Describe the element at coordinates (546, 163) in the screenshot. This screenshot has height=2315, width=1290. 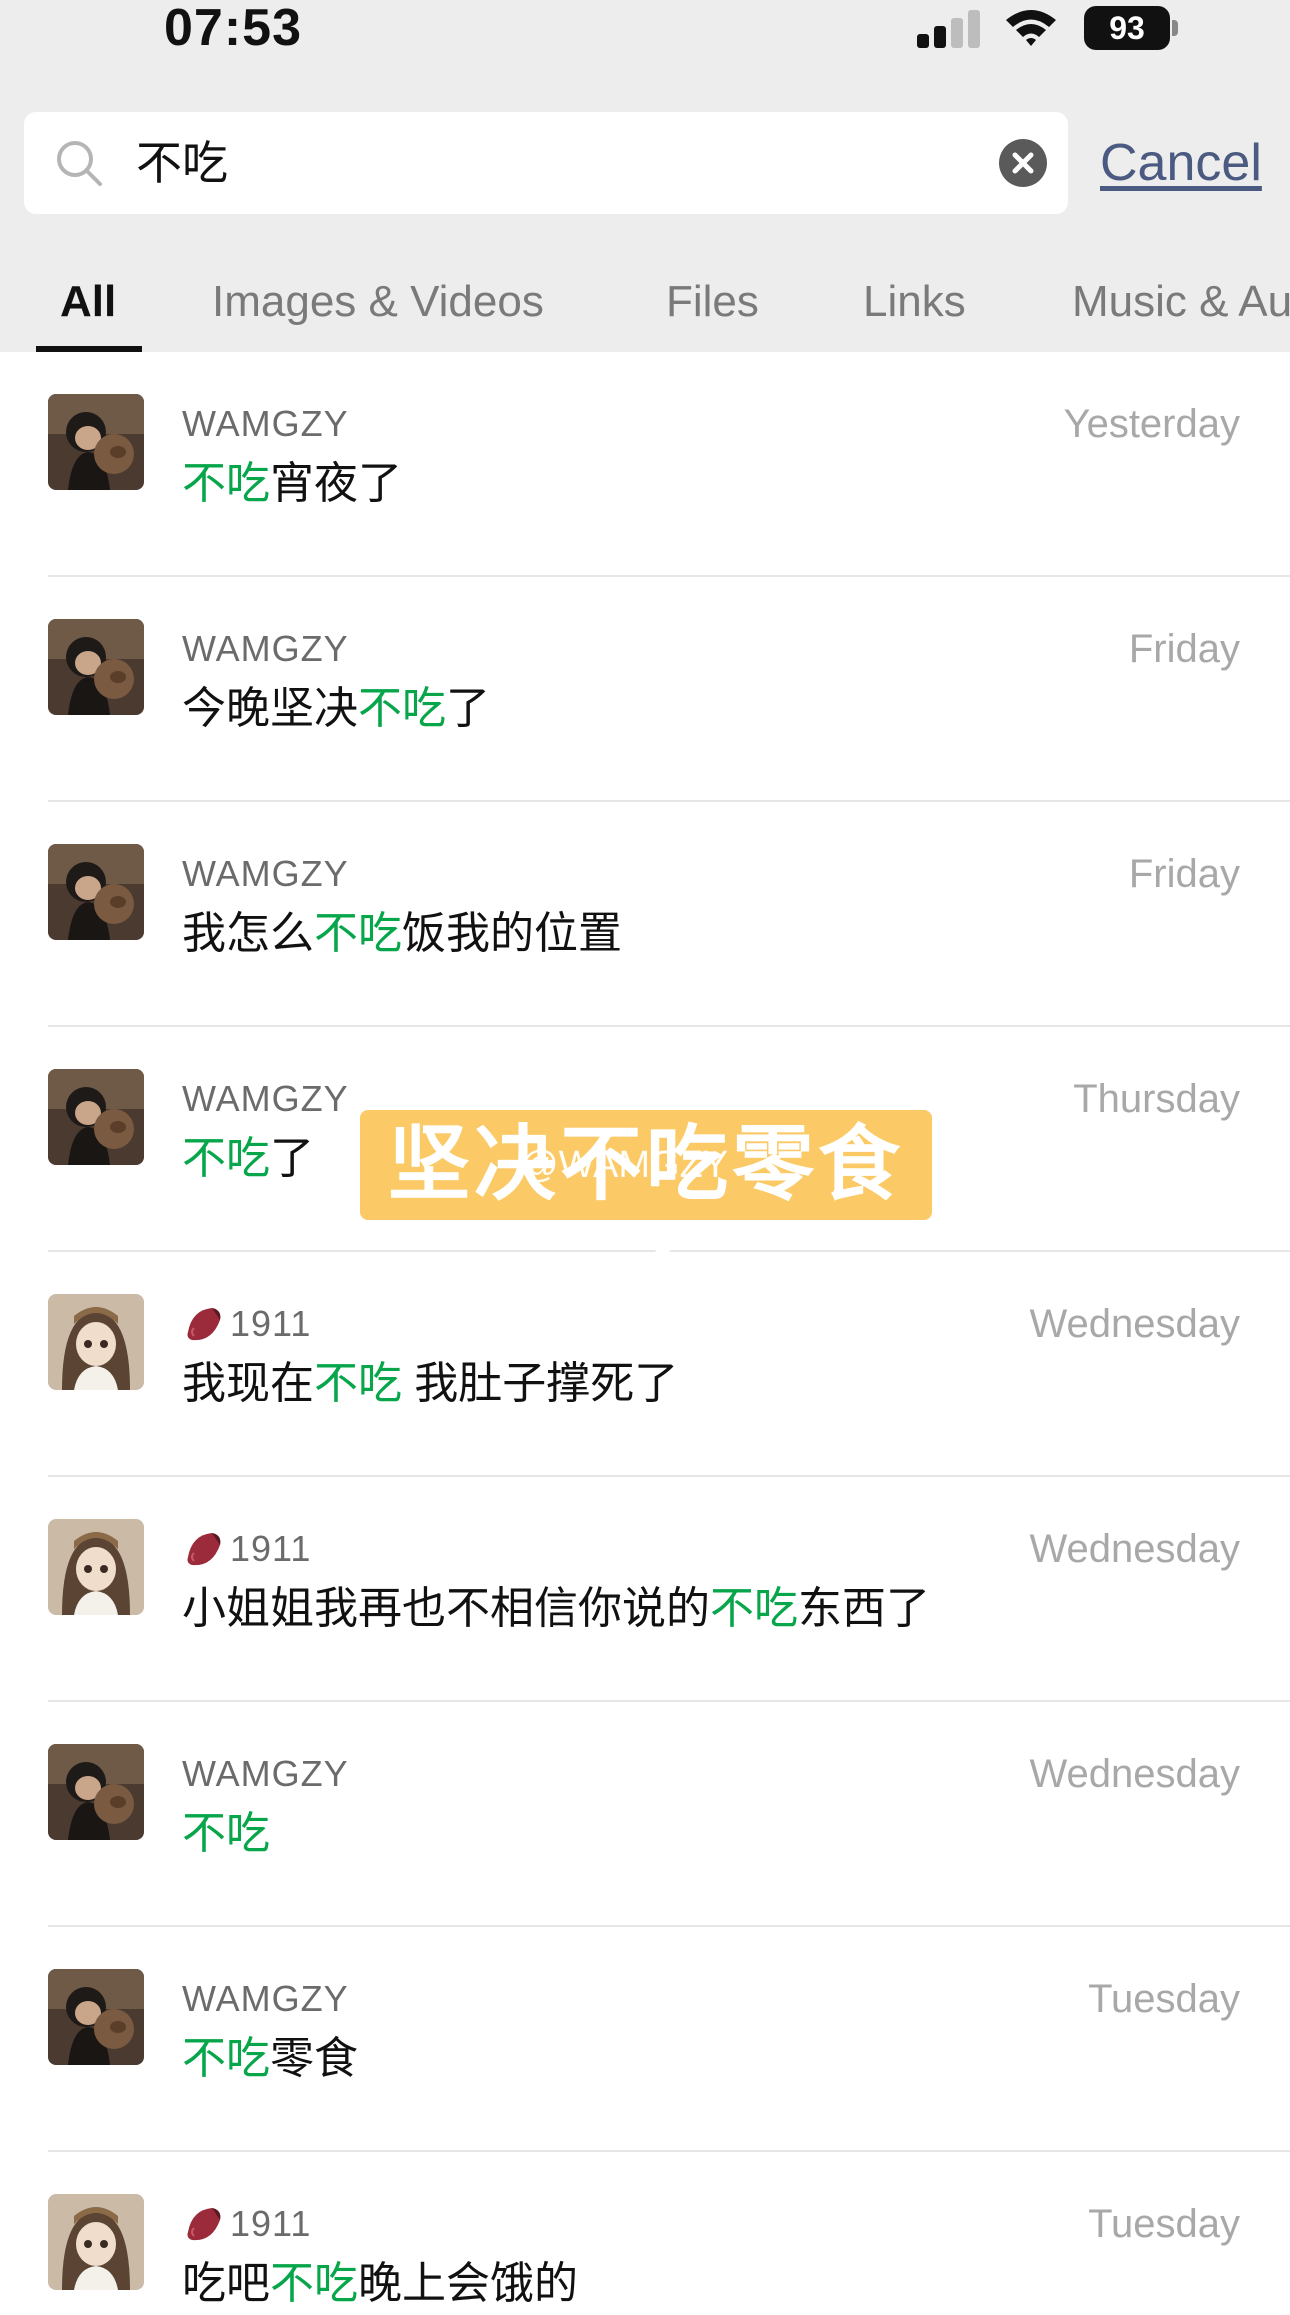
I see `search-input: 不吃` at that location.